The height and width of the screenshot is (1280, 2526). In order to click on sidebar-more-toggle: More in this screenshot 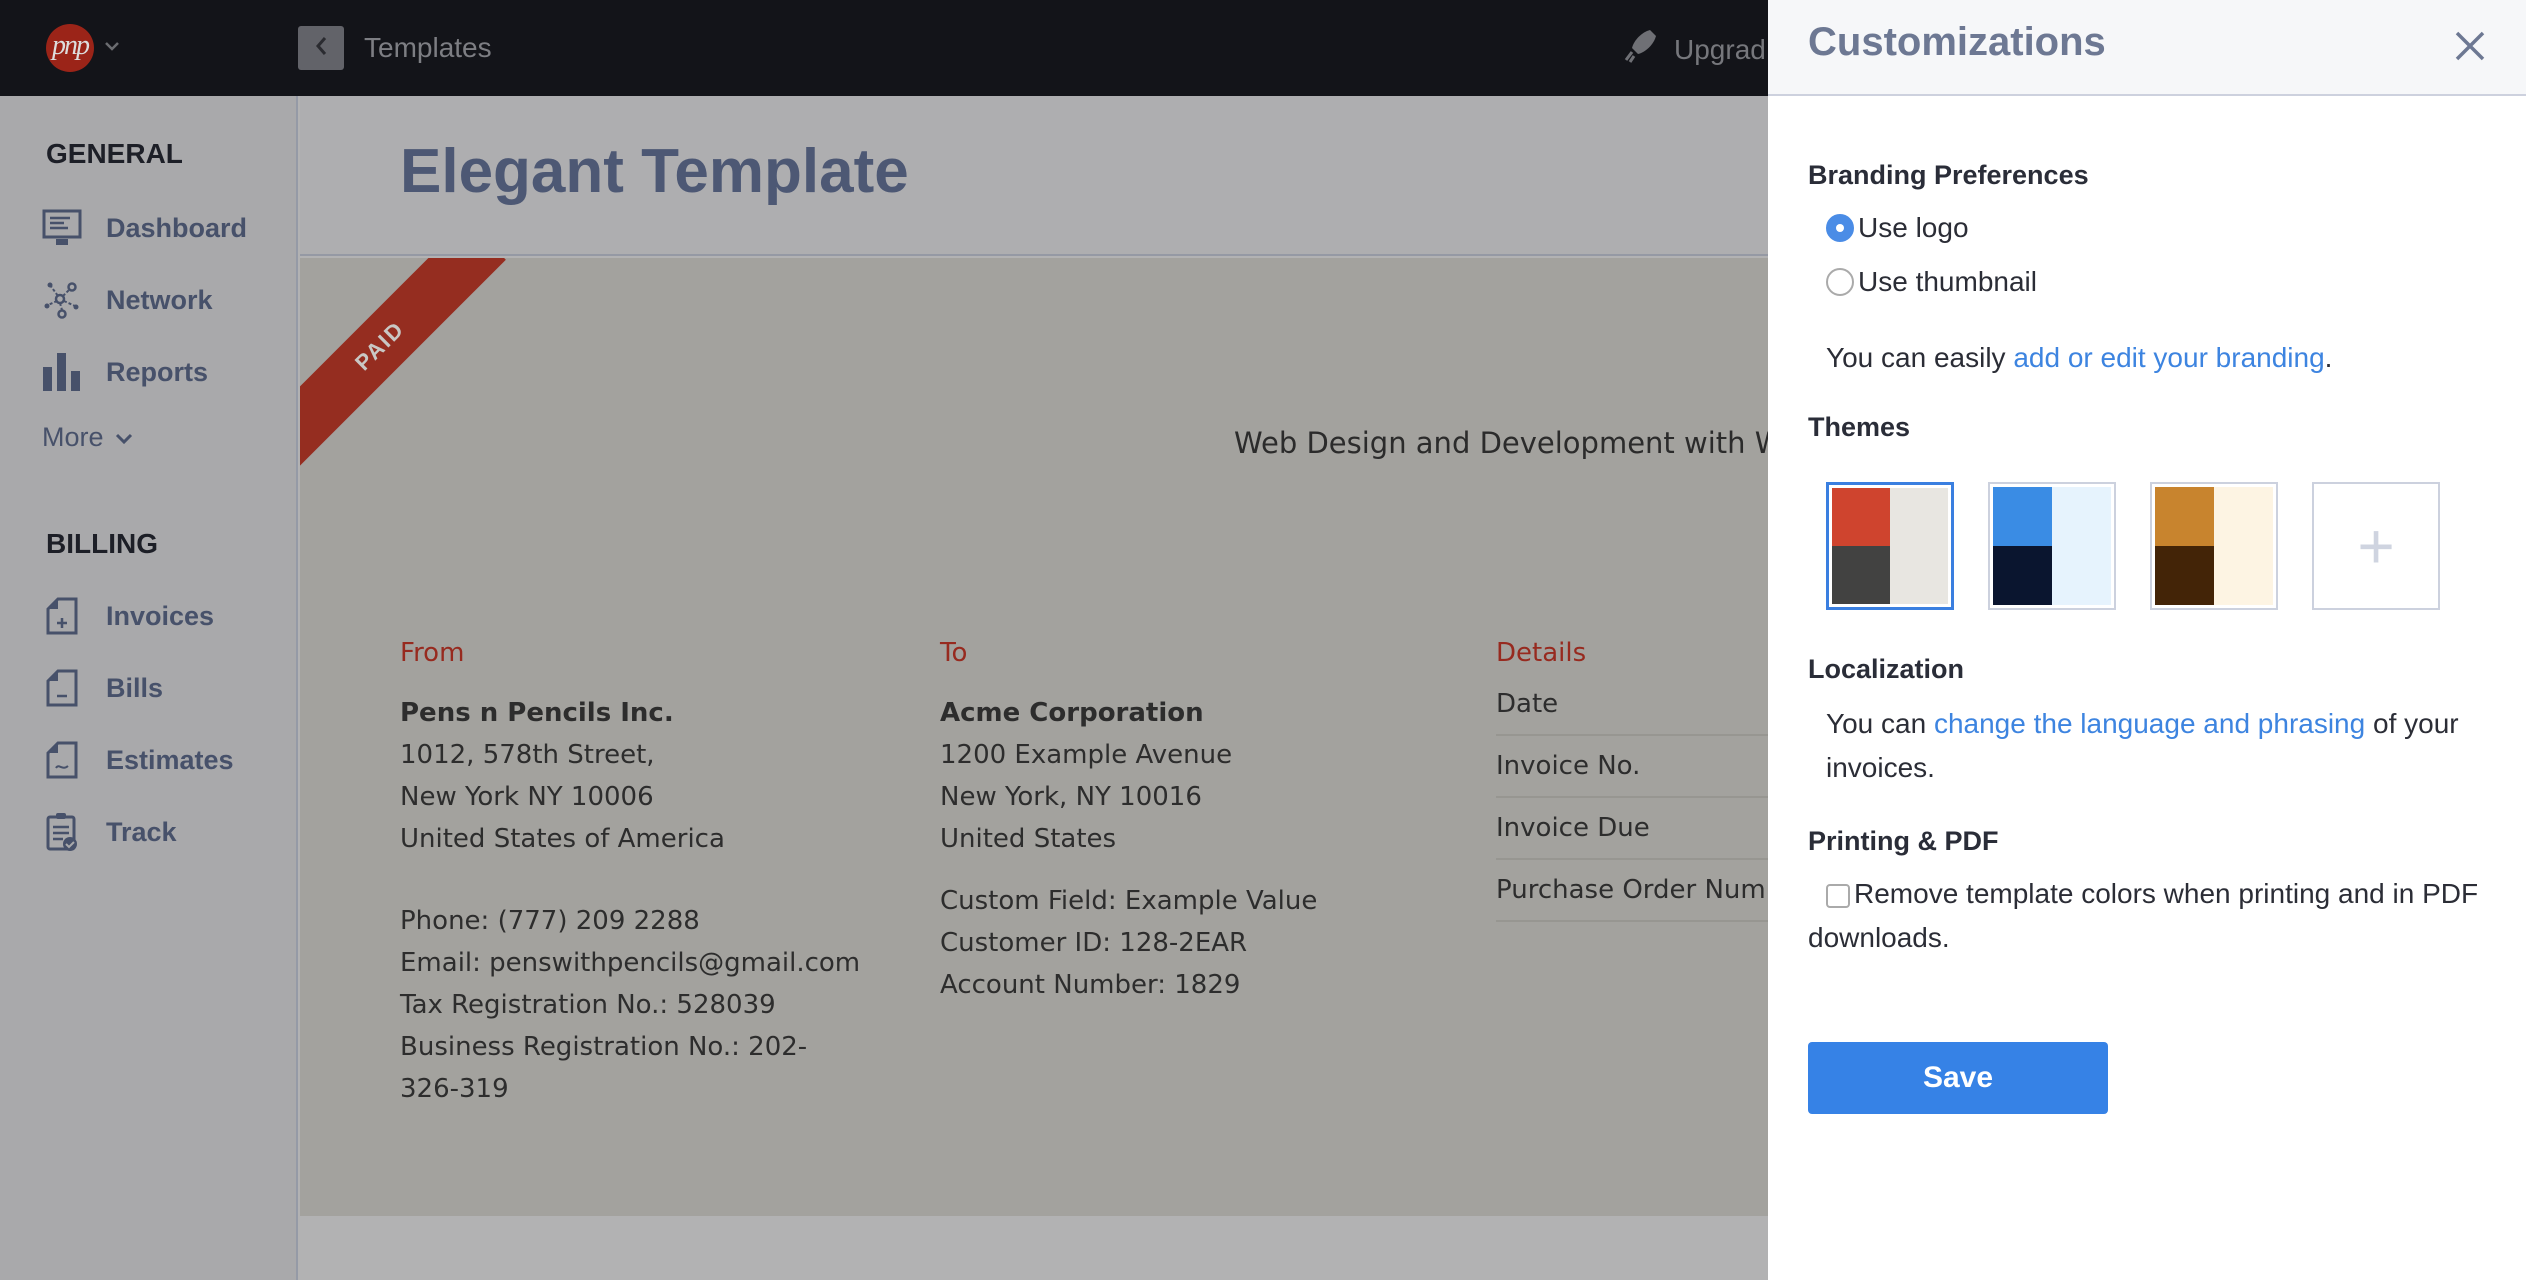, I will do `click(88, 437)`.